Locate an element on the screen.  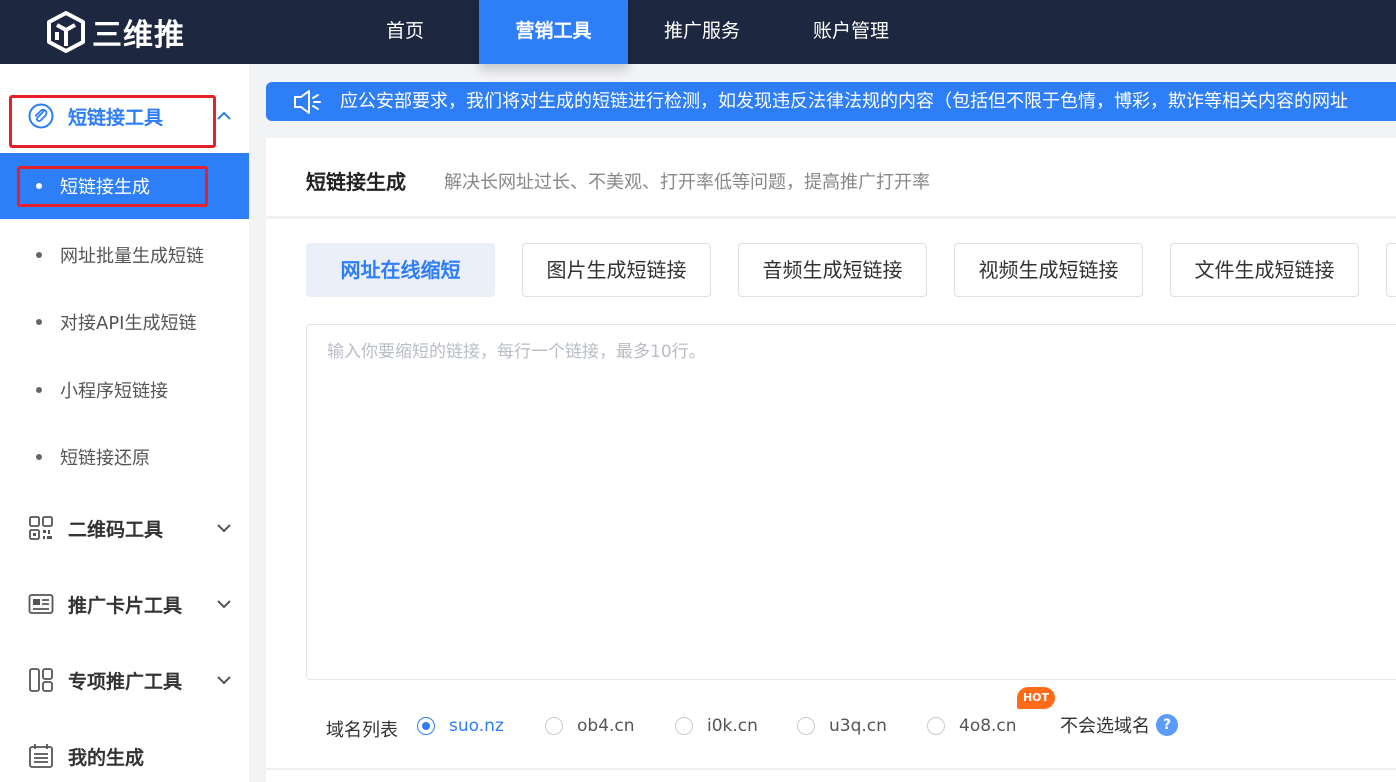
sidebar-item-label: 对接API生成短链 is located at coordinates (128, 323).